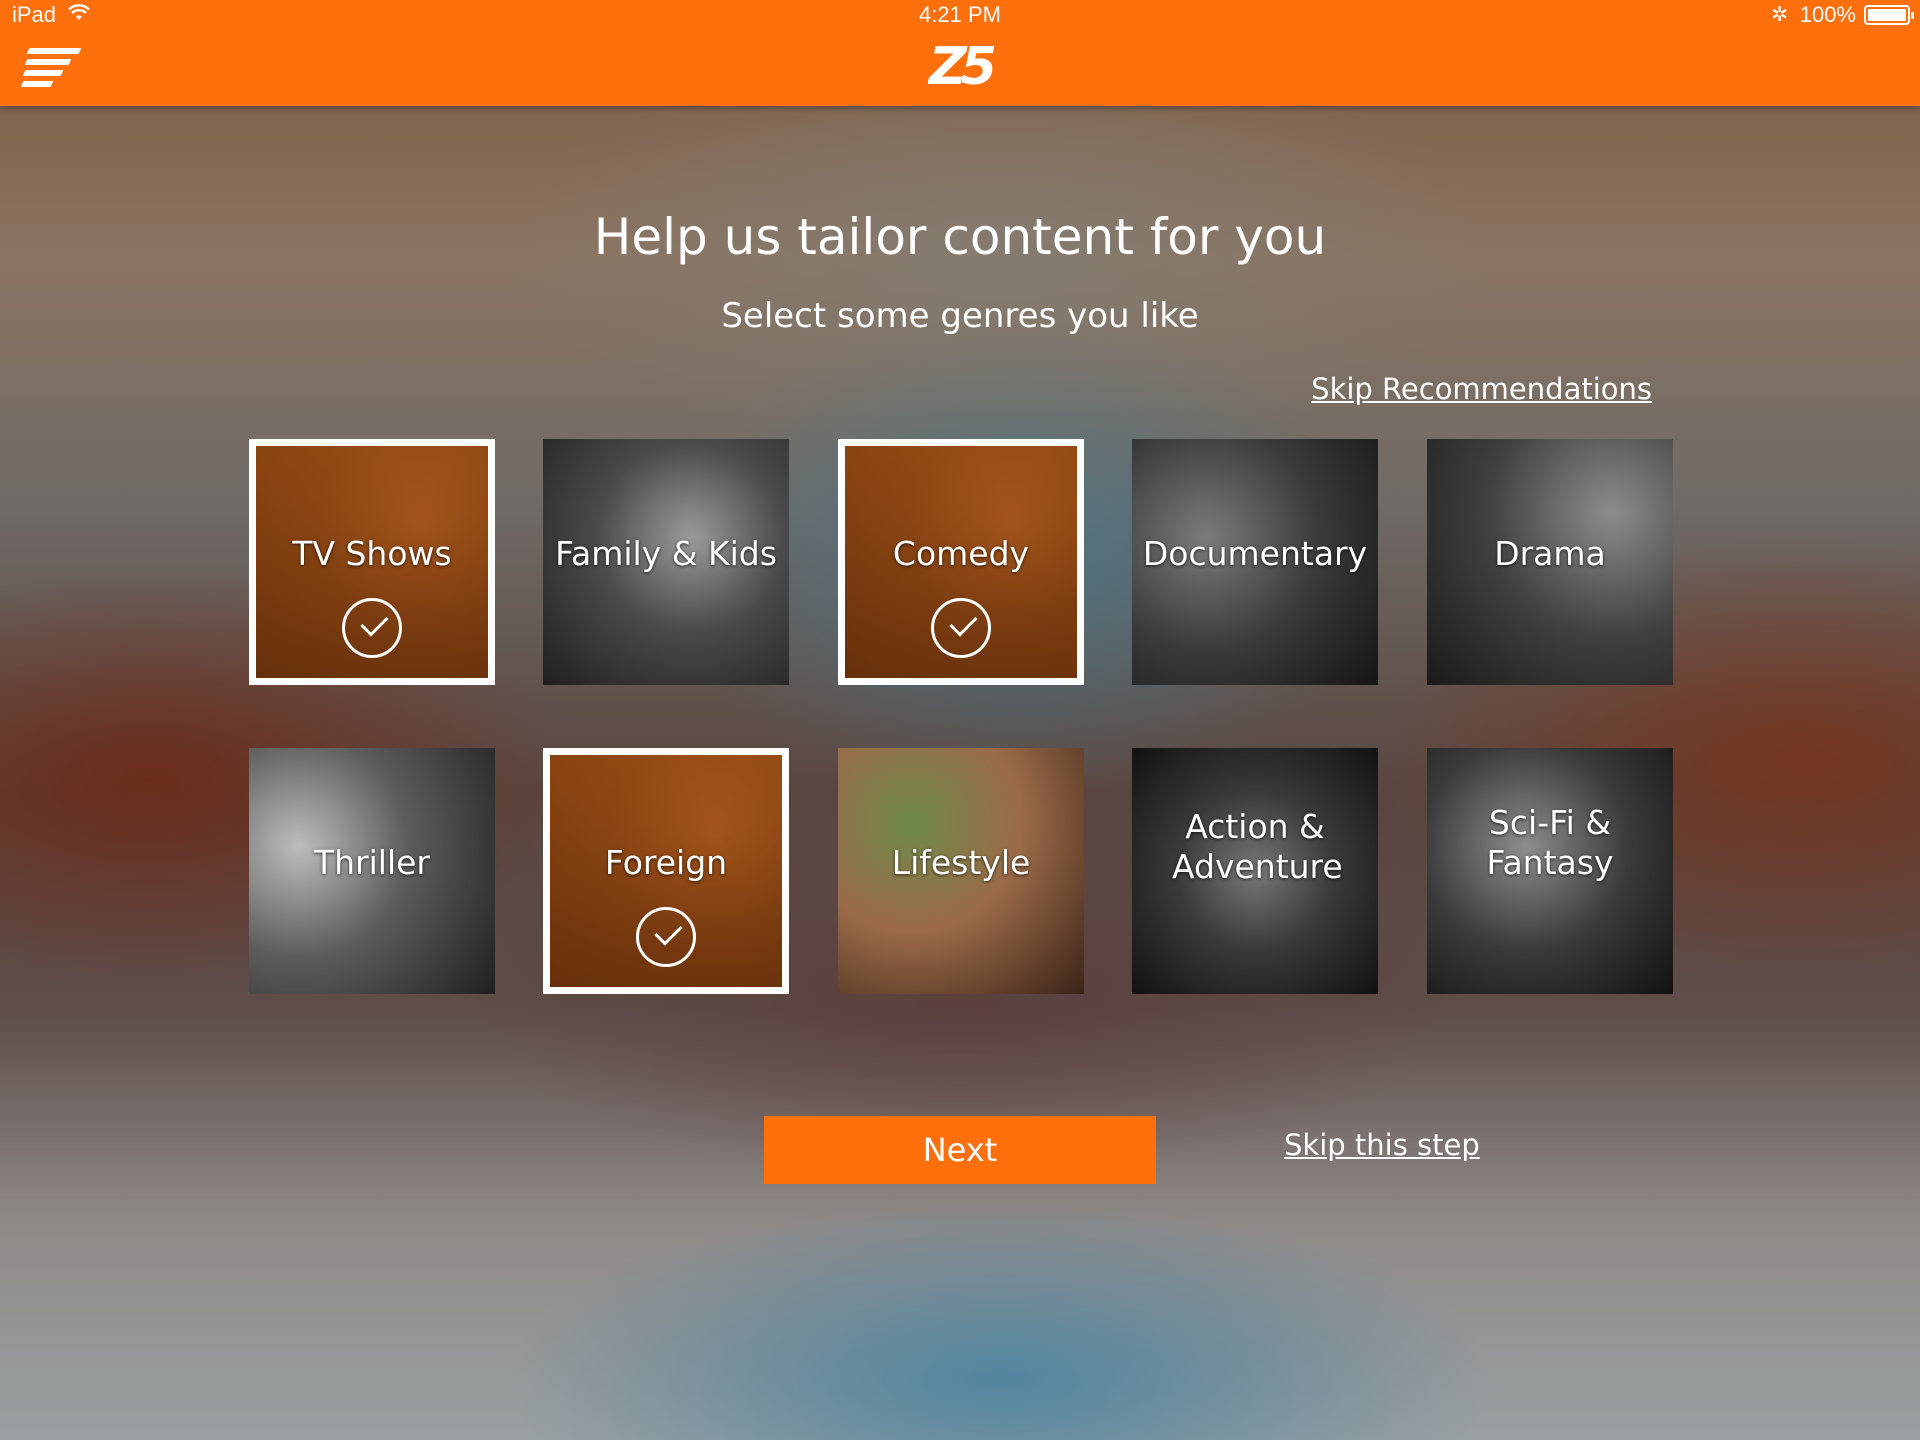  What do you see at coordinates (371, 862) in the screenshot?
I see `genre-label: Thriller` at bounding box center [371, 862].